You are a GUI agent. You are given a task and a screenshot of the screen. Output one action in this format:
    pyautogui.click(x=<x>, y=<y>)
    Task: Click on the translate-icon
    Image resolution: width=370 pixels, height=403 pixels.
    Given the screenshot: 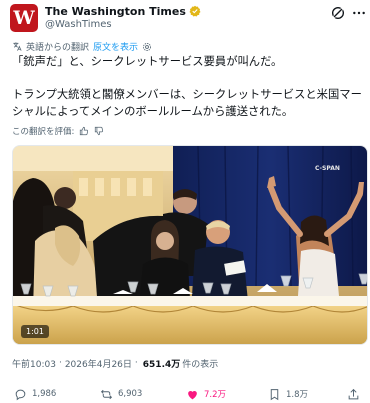 What is the action you would take?
    pyautogui.click(x=17, y=46)
    